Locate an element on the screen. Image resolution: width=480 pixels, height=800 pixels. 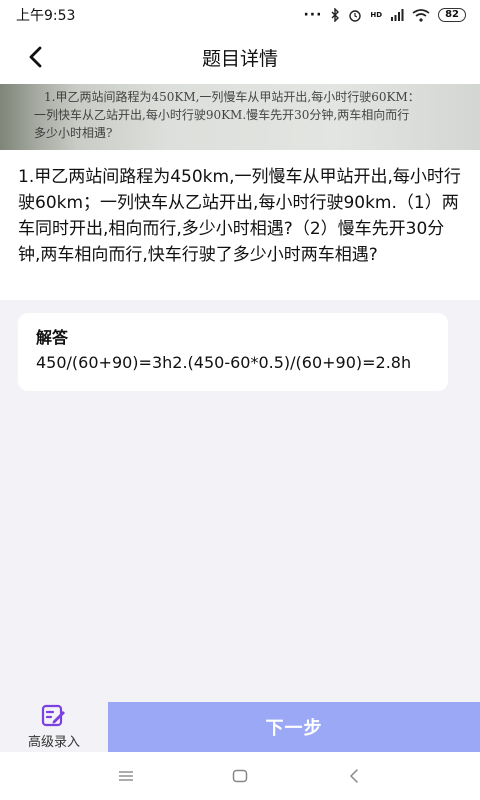
status-icons: ··· HD 82 is located at coordinates (384, 15).